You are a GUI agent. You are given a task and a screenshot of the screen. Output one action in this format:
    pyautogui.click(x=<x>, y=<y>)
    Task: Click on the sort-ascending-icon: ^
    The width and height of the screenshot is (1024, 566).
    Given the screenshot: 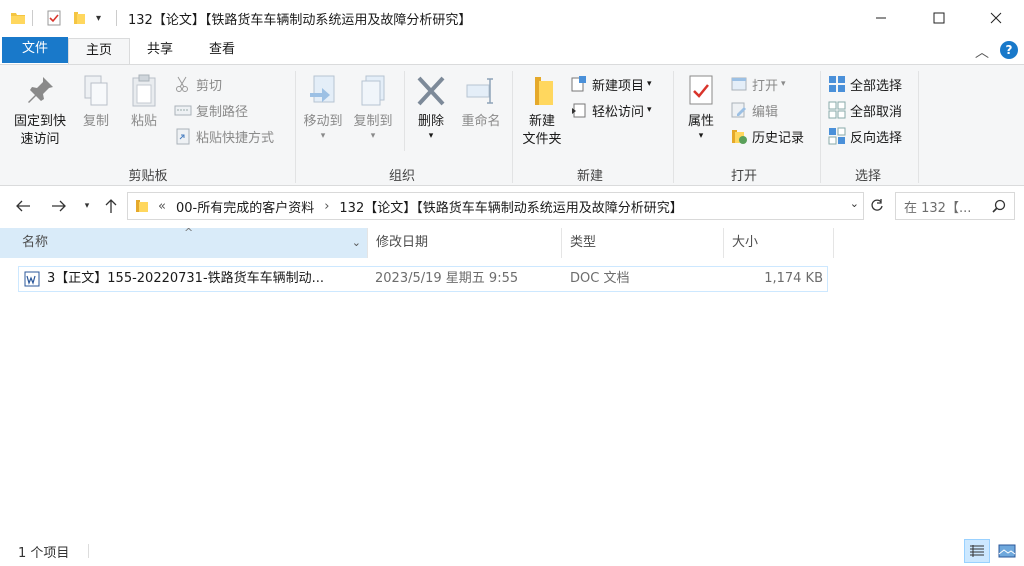 What is the action you would take?
    pyautogui.click(x=189, y=232)
    